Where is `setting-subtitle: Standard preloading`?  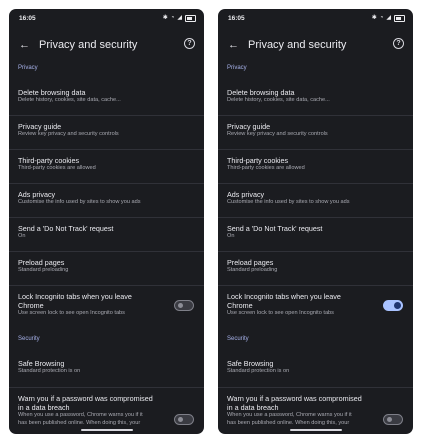
setting-subtitle: Standard preloading is located at coordinates (43, 270).